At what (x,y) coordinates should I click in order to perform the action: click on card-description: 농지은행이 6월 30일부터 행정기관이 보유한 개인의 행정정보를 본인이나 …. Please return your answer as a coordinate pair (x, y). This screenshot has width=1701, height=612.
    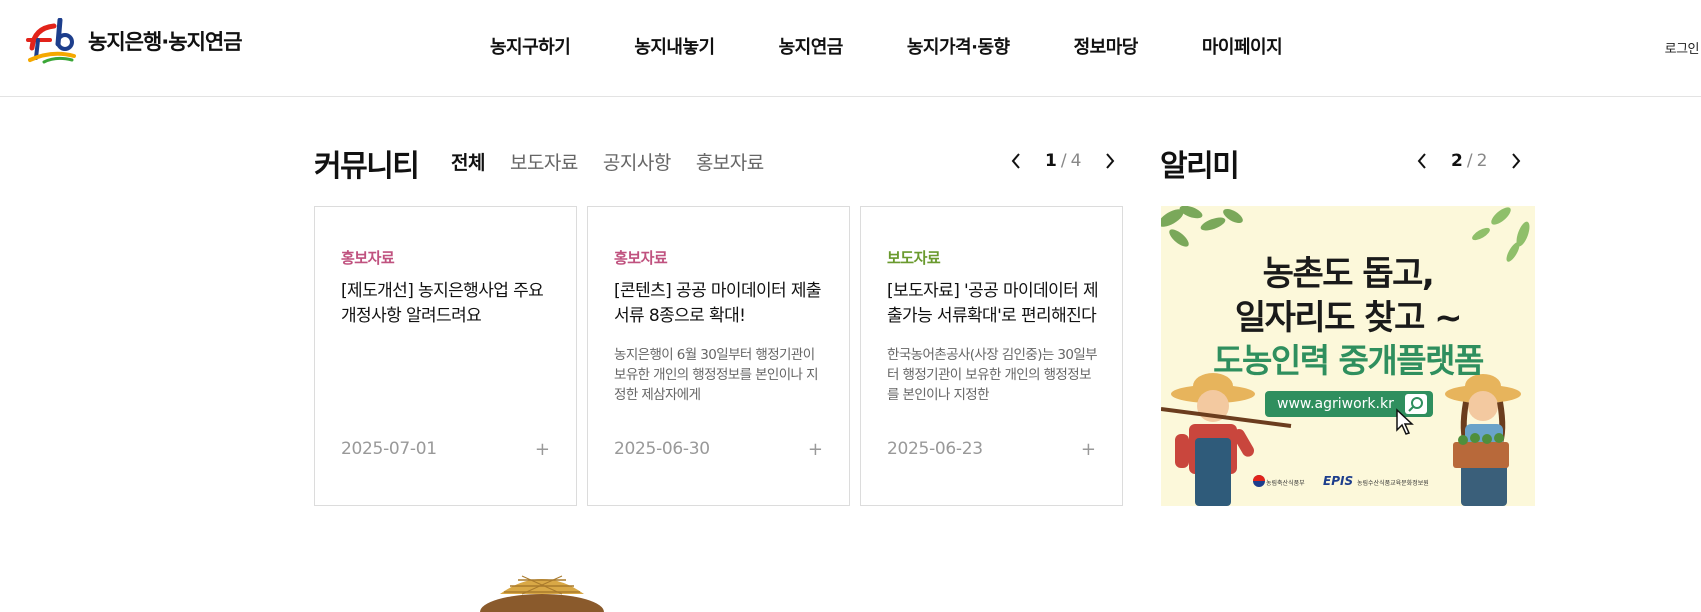
    Looking at the image, I should click on (716, 375).